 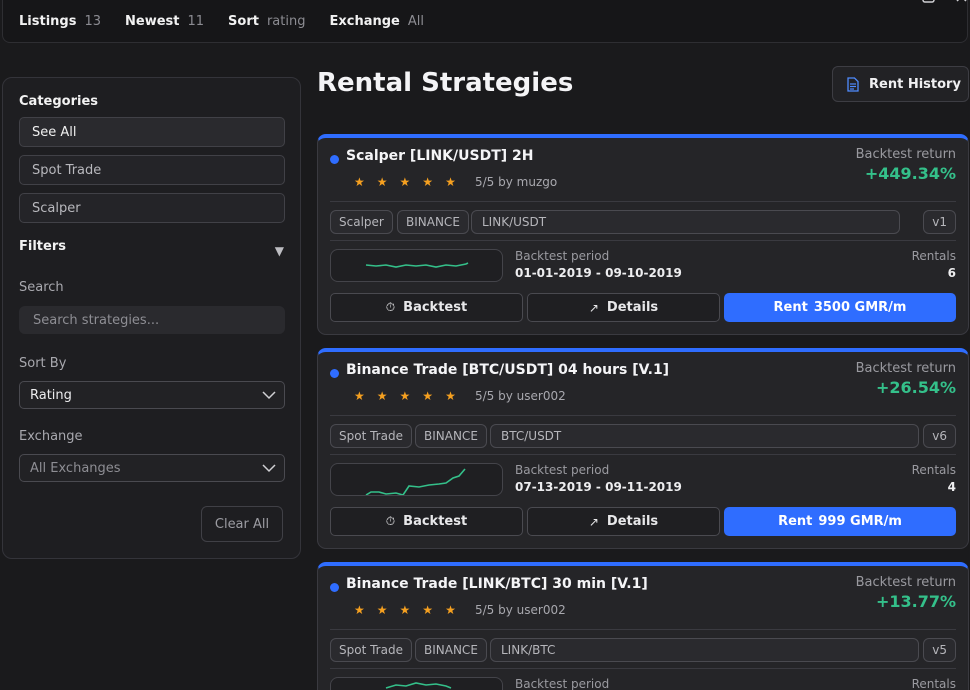 I want to click on rent-label: Rent, so click(x=790, y=307).